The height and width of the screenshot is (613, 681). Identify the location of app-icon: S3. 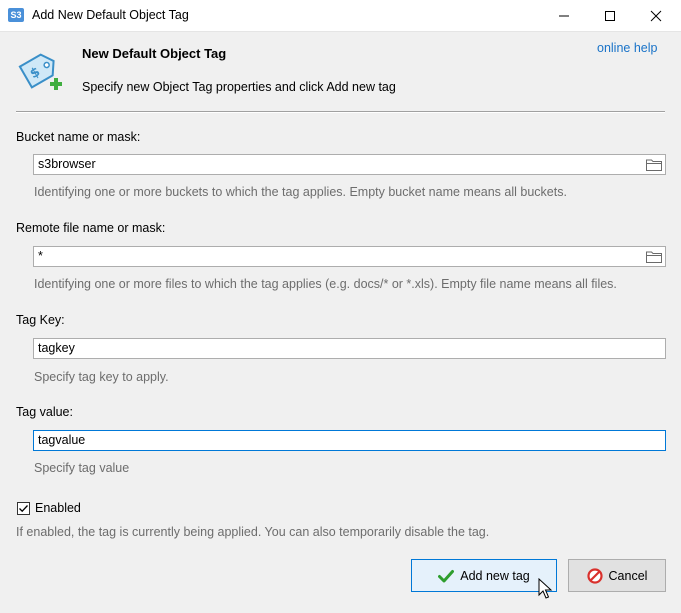
(16, 15).